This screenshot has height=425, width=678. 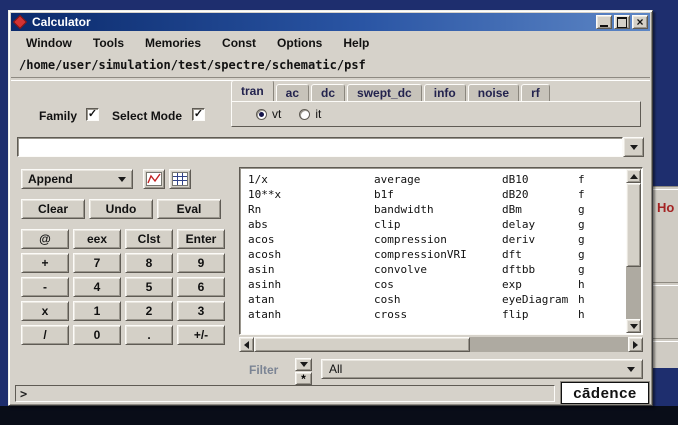 I want to click on function-item: dB10, so click(x=535, y=179).